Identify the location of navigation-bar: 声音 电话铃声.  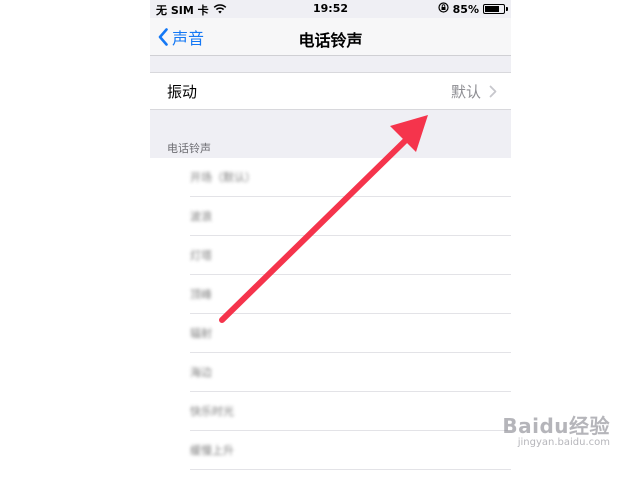
(330, 37).